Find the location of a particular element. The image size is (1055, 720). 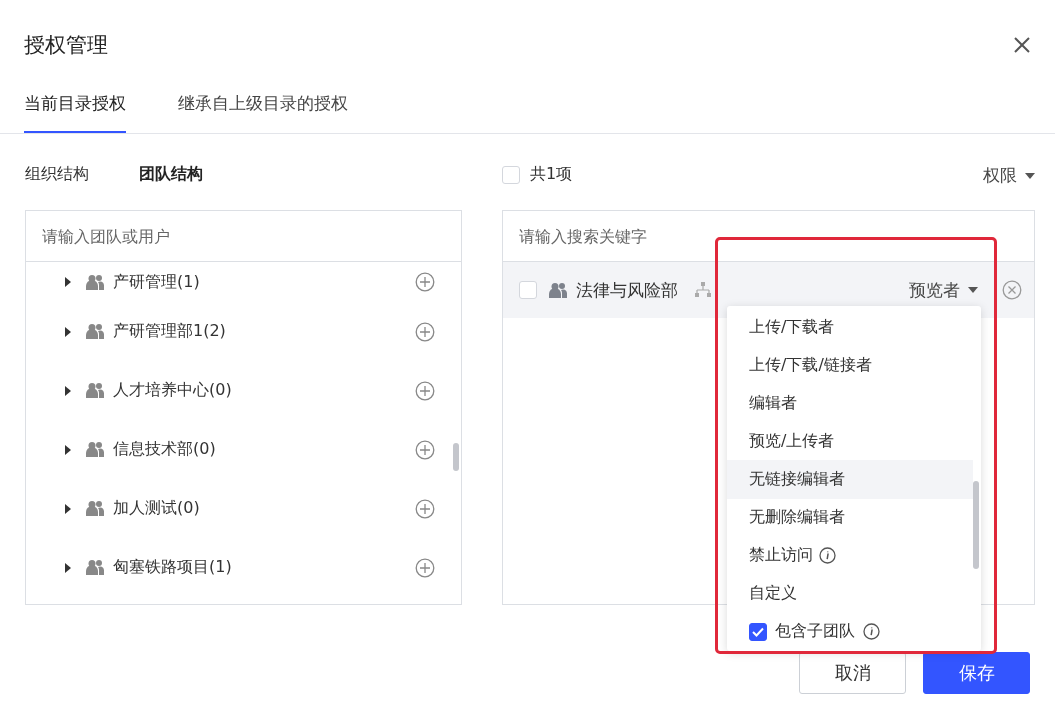

team-name: 产研管理部1(2) is located at coordinates (264, 331).